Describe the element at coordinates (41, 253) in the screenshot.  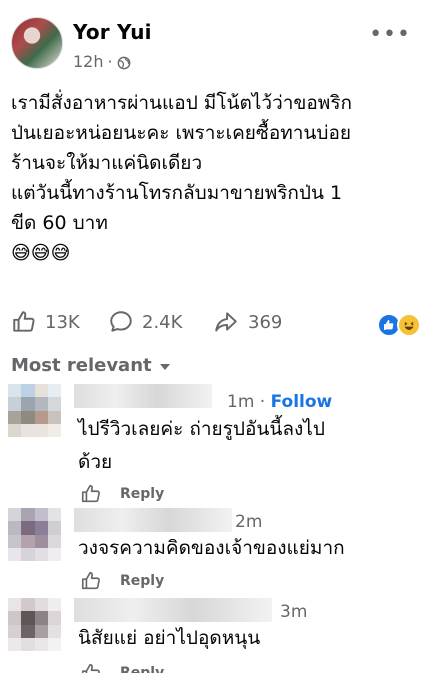
I see `post-emoji-line: 😅😅😅` at that location.